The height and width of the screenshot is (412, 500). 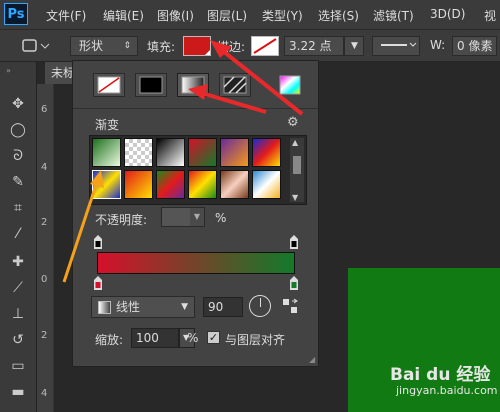 I want to click on red-arrow-to-fill-swatch, so click(x=257, y=78).